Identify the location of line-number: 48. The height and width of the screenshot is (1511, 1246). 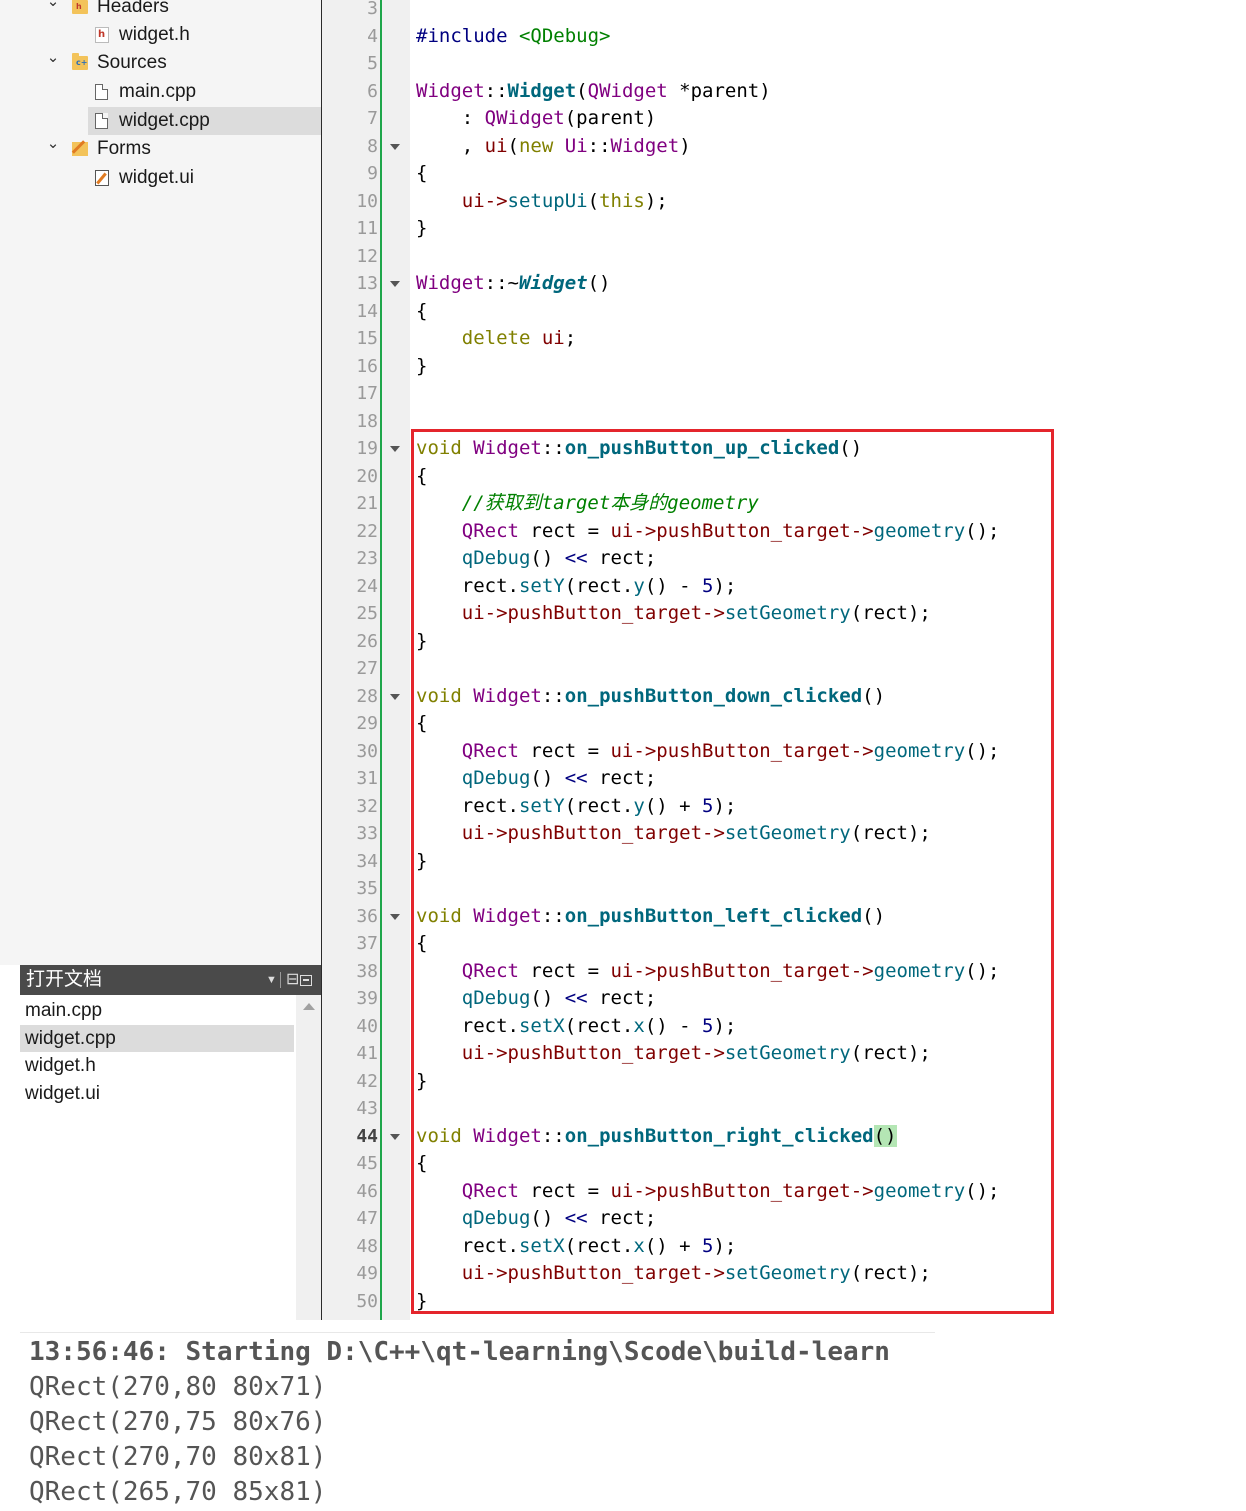
(367, 1246).